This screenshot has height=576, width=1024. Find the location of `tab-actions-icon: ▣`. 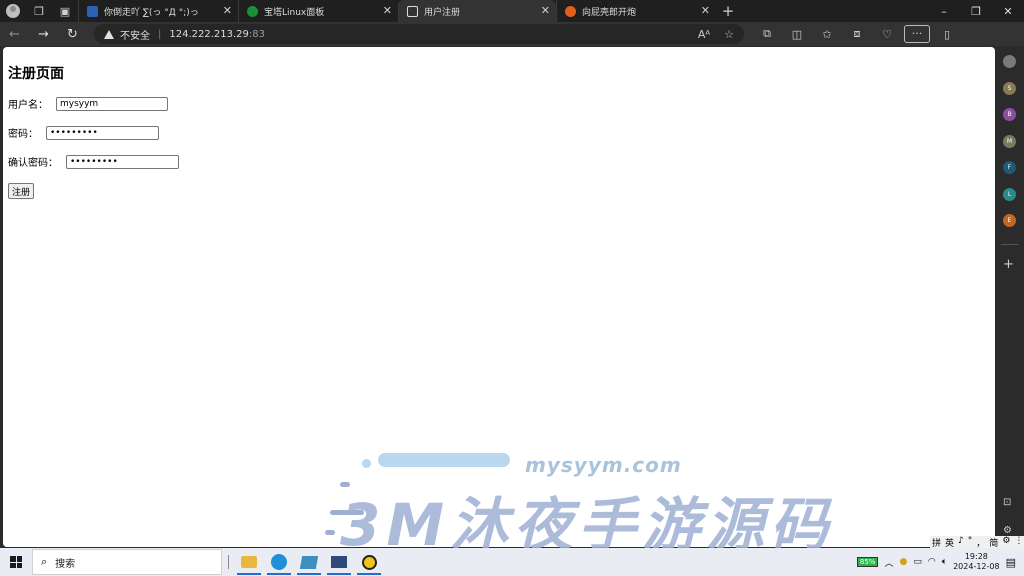

tab-actions-icon: ▣ is located at coordinates (65, 11).